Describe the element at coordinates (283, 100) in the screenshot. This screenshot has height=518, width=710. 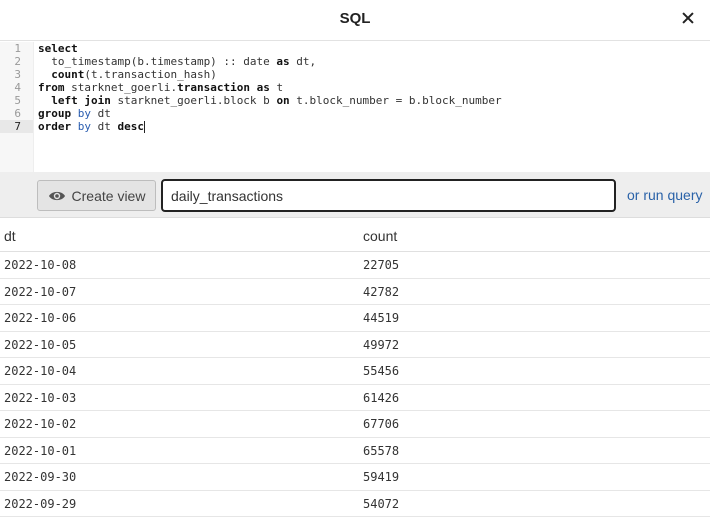
I see `keyword: on` at that location.